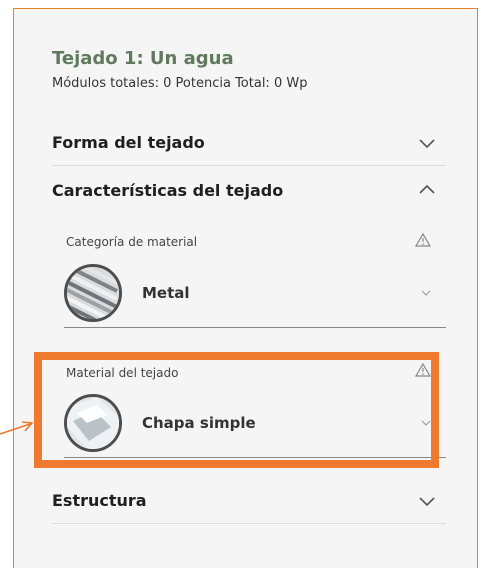  Describe the element at coordinates (99, 500) in the screenshot. I see `section-structure-label: Estructura` at that location.